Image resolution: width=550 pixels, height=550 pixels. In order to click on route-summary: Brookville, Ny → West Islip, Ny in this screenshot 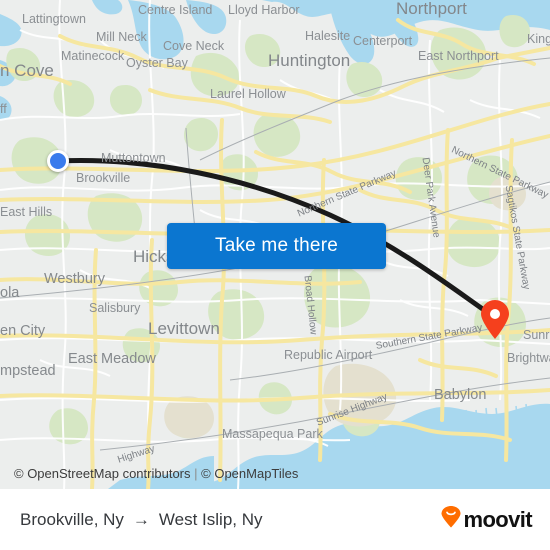, I will do `click(141, 520)`.